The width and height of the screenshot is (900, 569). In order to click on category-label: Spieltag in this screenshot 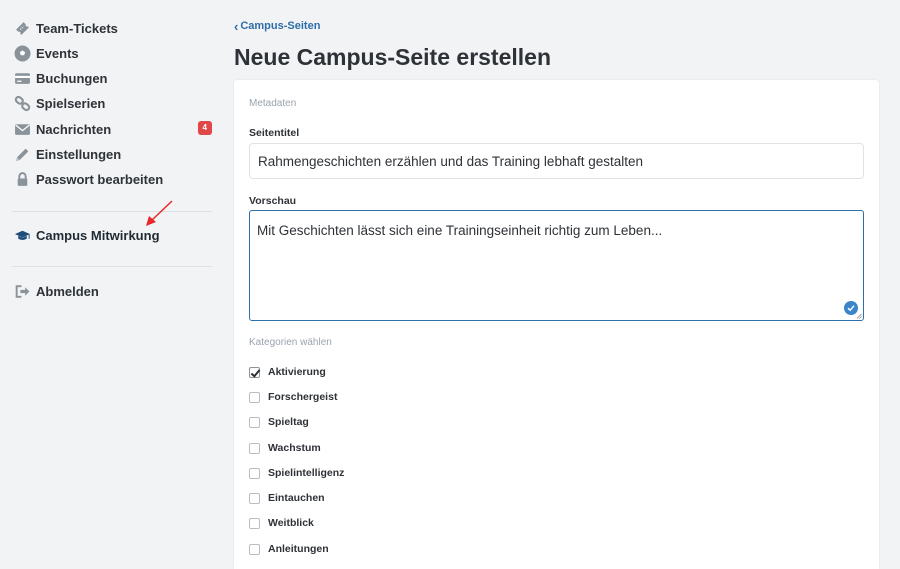, I will do `click(288, 422)`.